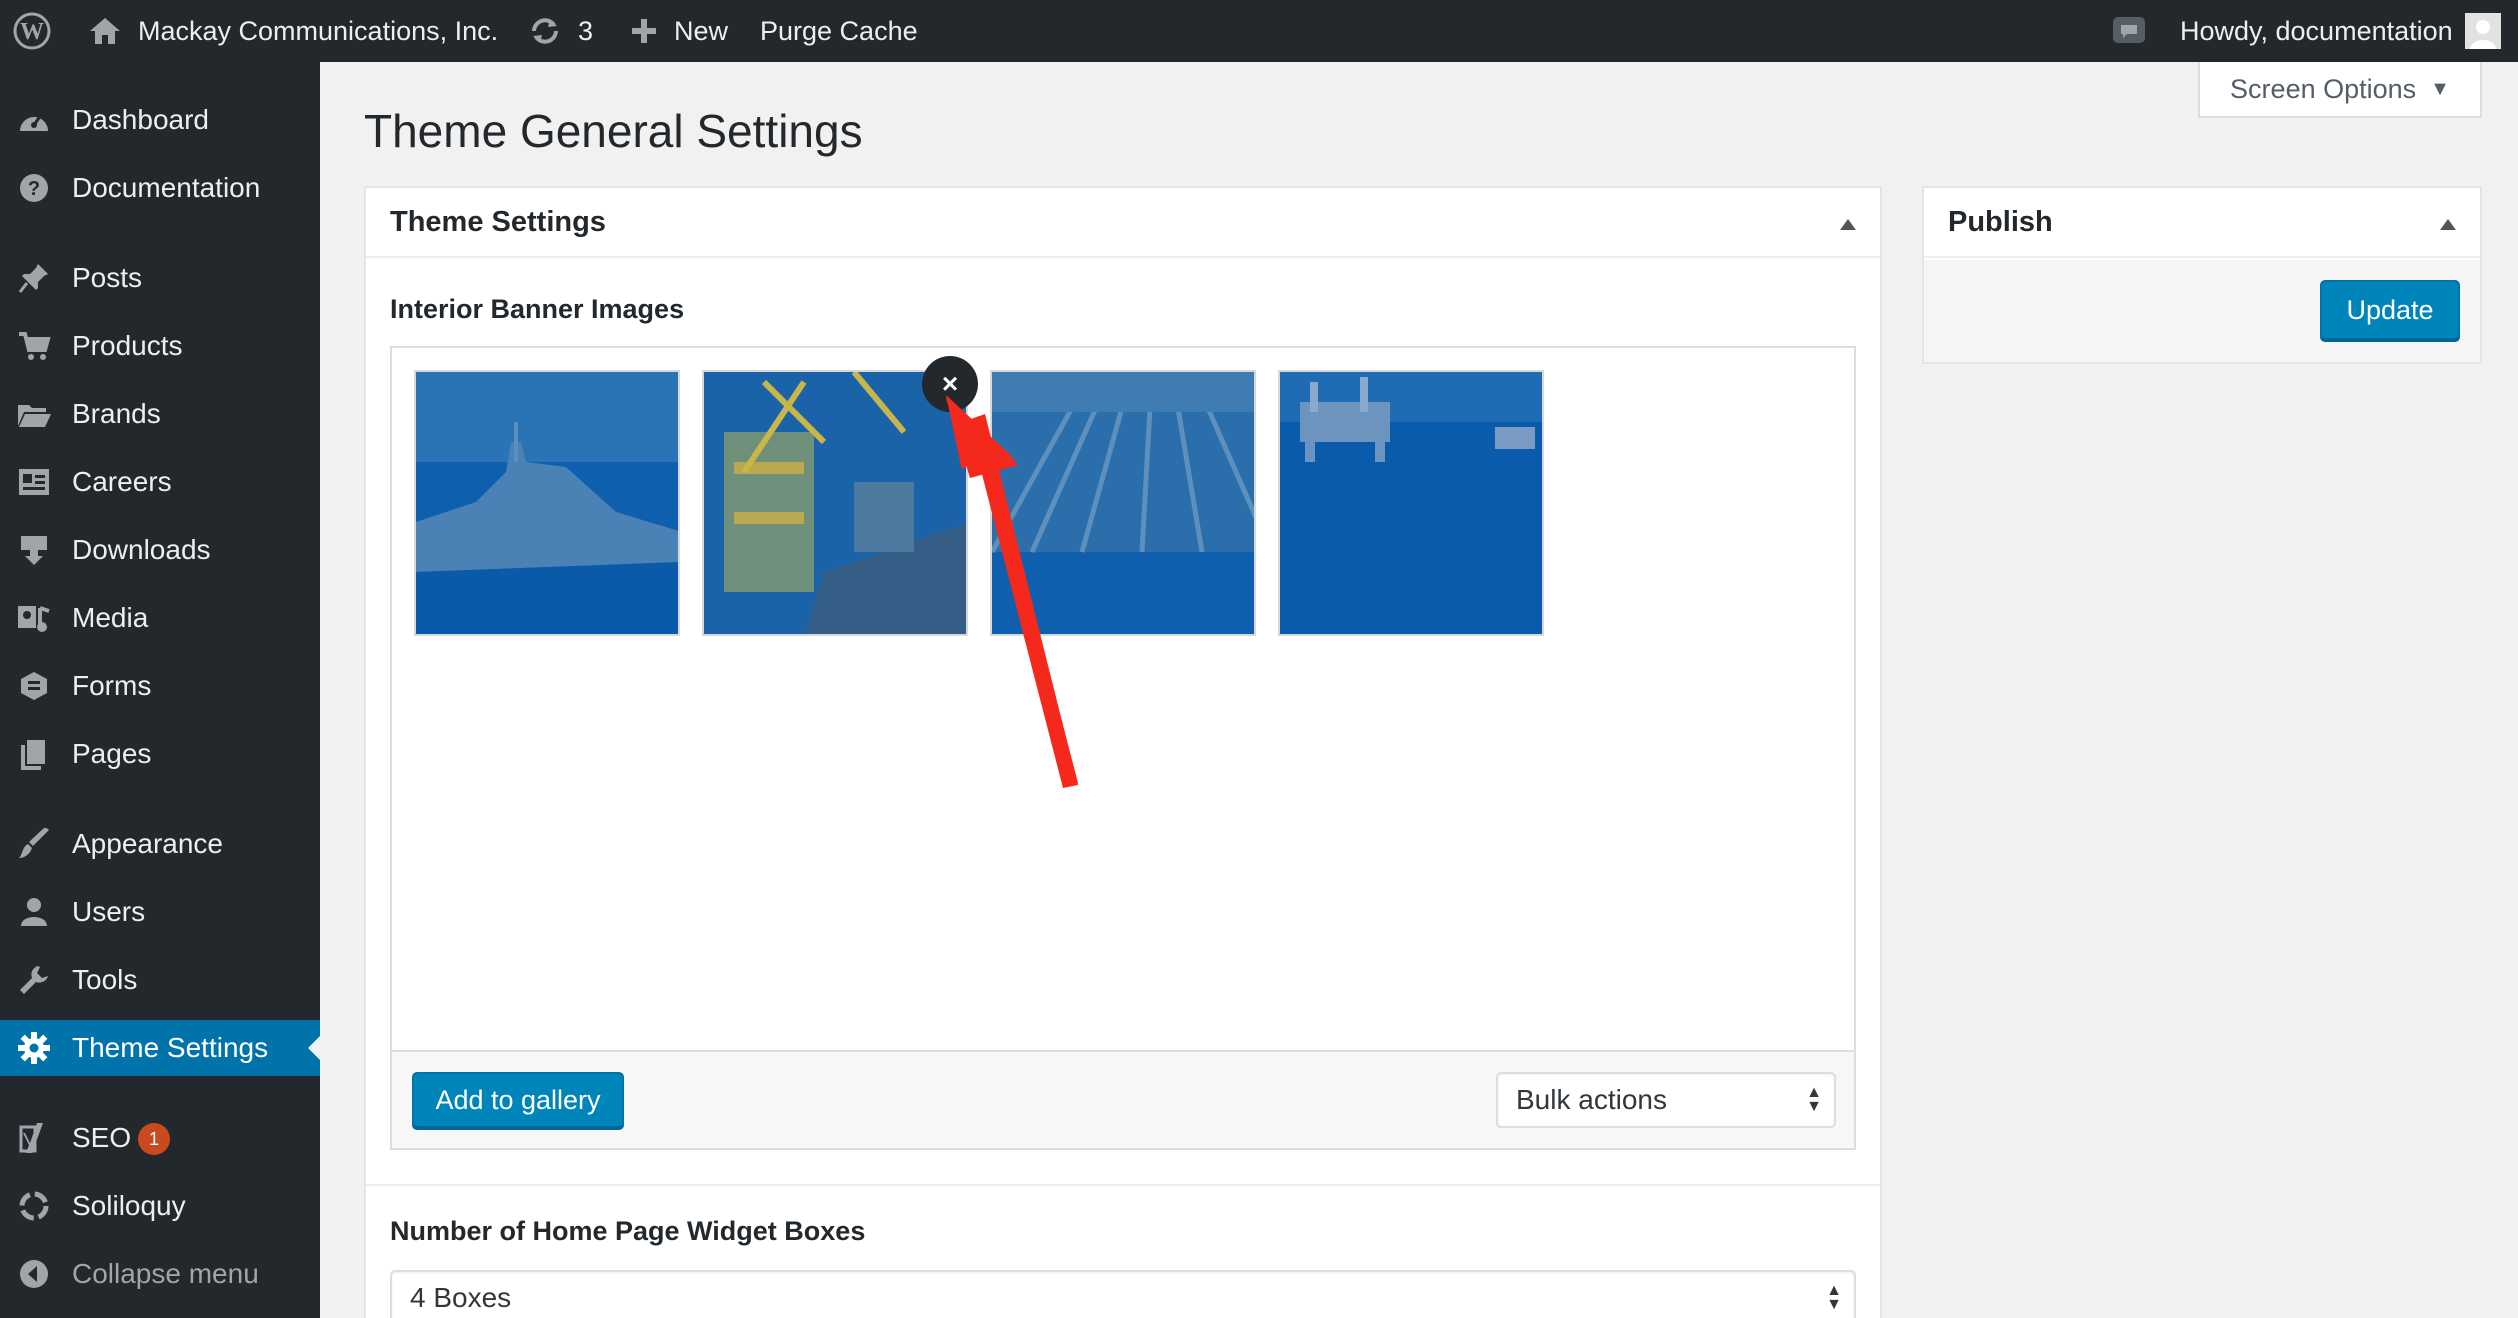 The width and height of the screenshot is (2518, 1318). Describe the element at coordinates (2129, 31) in the screenshot. I see `comments-bubble-icon` at that location.